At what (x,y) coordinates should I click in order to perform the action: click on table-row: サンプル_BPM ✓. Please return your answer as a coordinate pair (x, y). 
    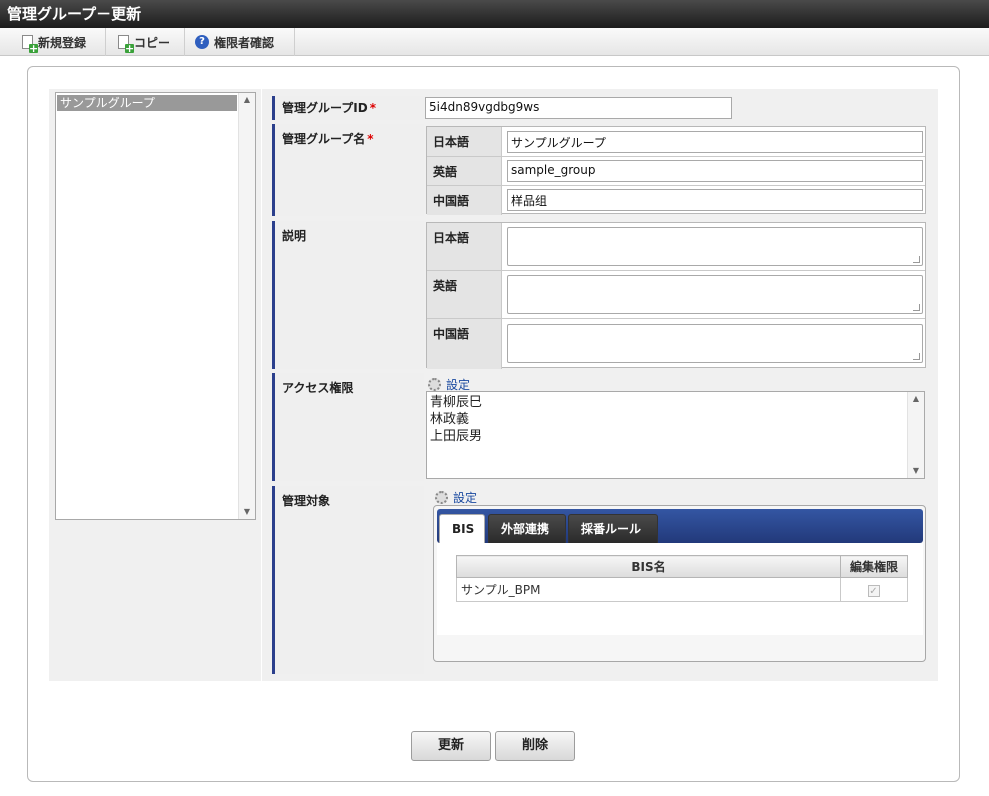
    Looking at the image, I should click on (682, 589).